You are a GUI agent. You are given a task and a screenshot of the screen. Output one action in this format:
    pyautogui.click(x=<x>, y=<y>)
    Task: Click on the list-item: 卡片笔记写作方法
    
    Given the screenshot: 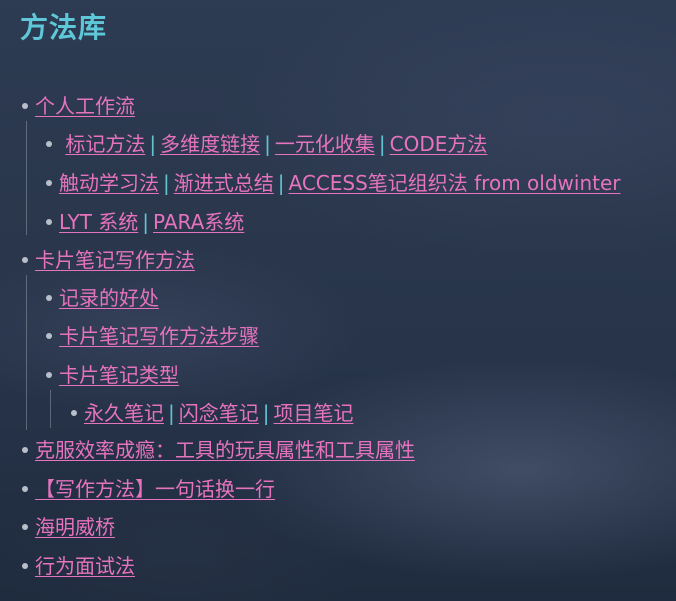 What is the action you would take?
    pyautogui.click(x=108, y=260)
    